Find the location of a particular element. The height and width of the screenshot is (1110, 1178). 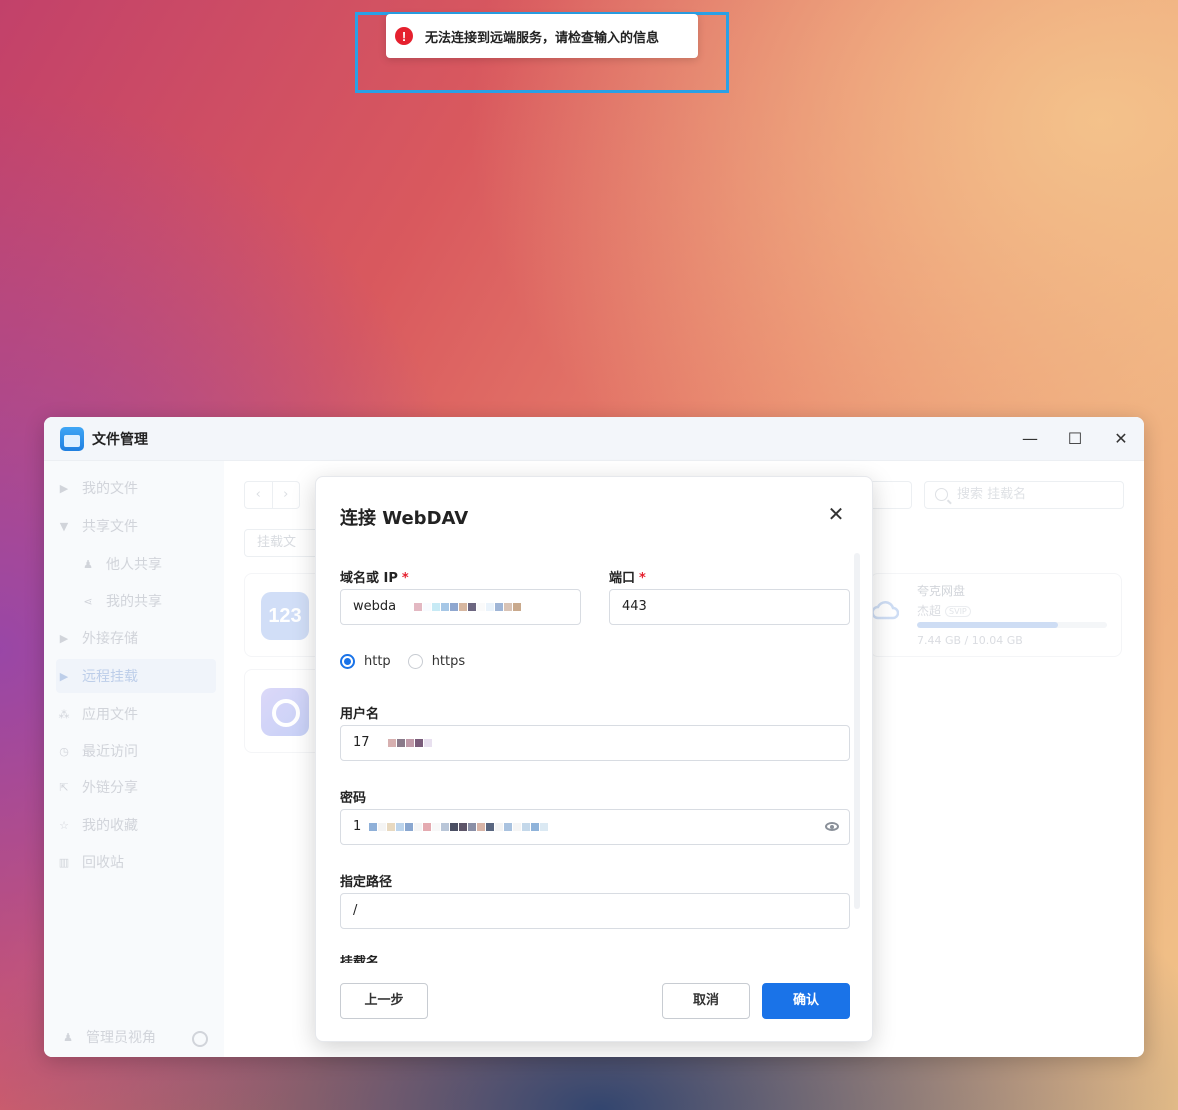

confirm-button: 确认 is located at coordinates (806, 1001).